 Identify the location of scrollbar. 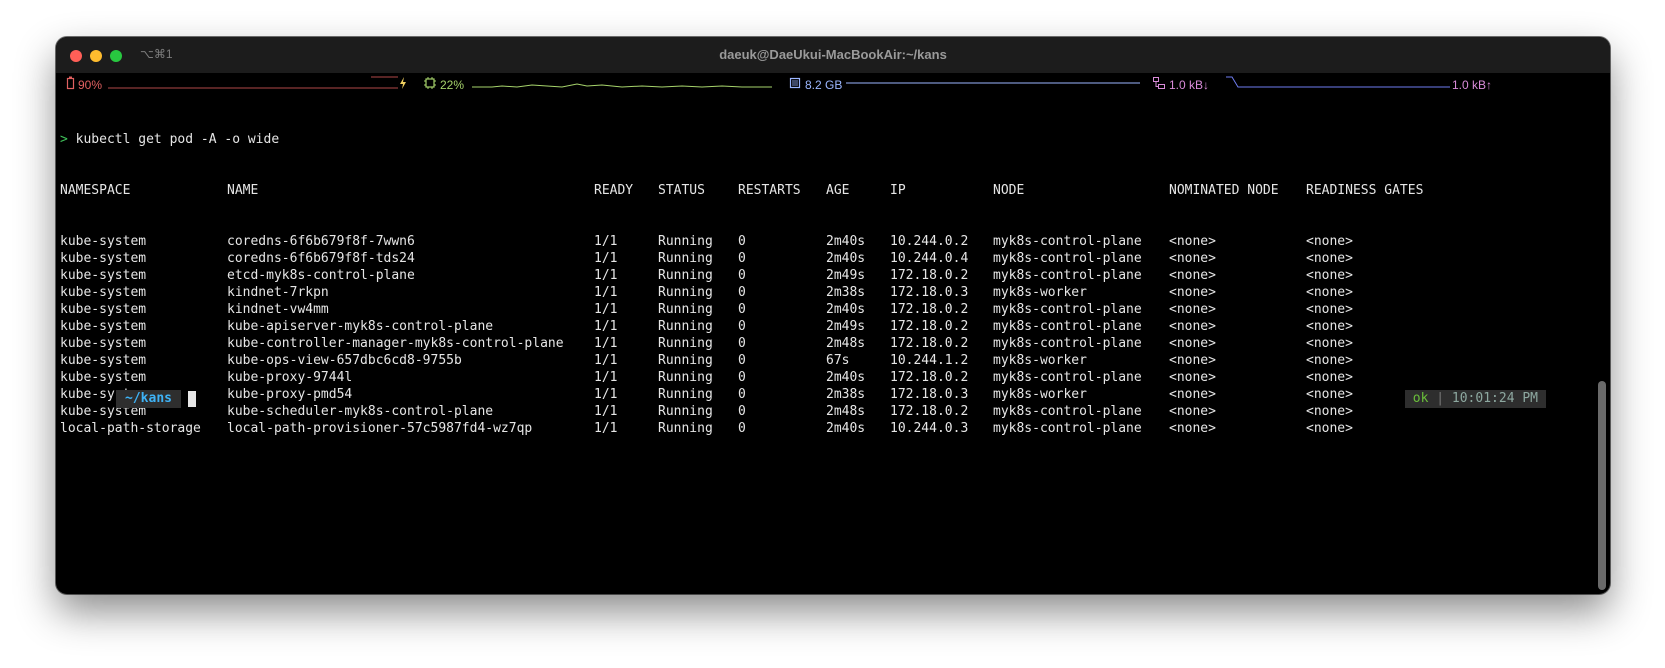
(1602, 343).